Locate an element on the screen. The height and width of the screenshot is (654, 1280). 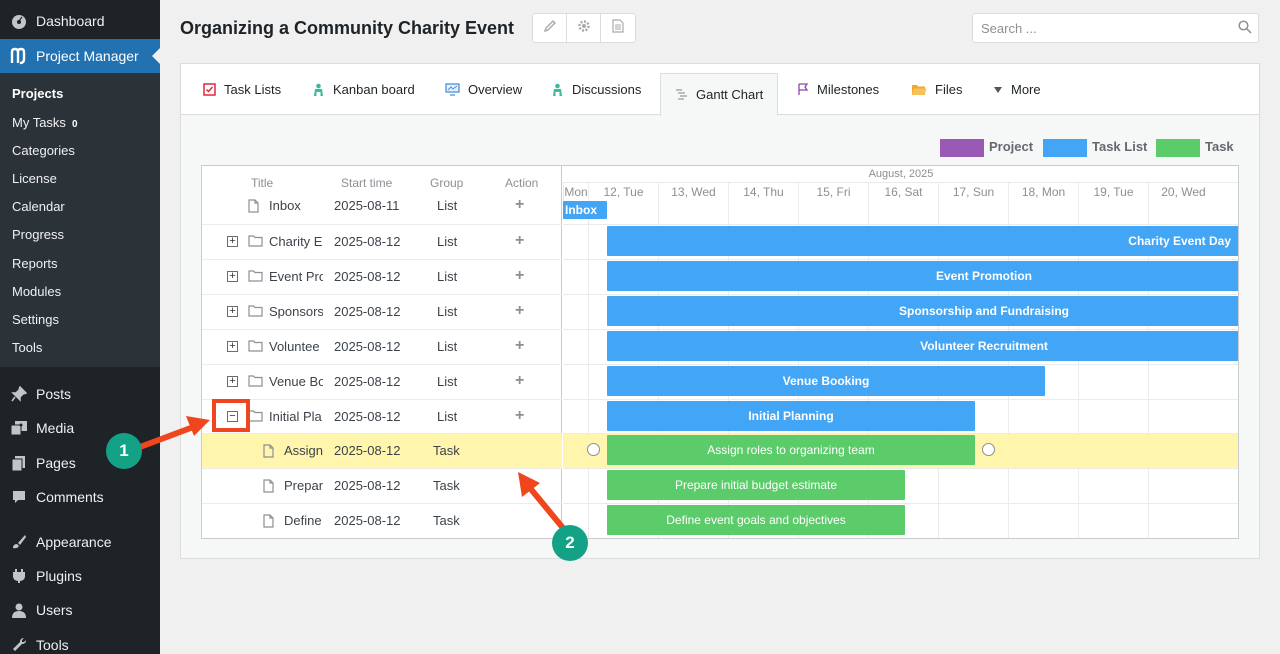
task-list-row: Inbox 2025-08-11 List + is located at coordinates (382, 202).